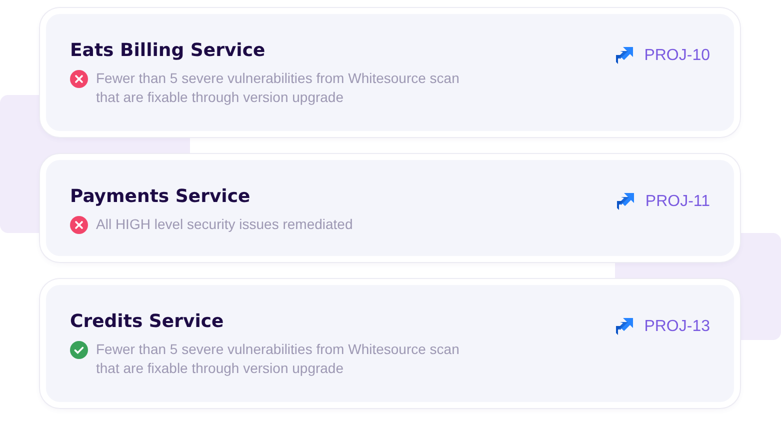  Describe the element at coordinates (168, 50) in the screenshot. I see `service-title: Eats Billing Service` at that location.